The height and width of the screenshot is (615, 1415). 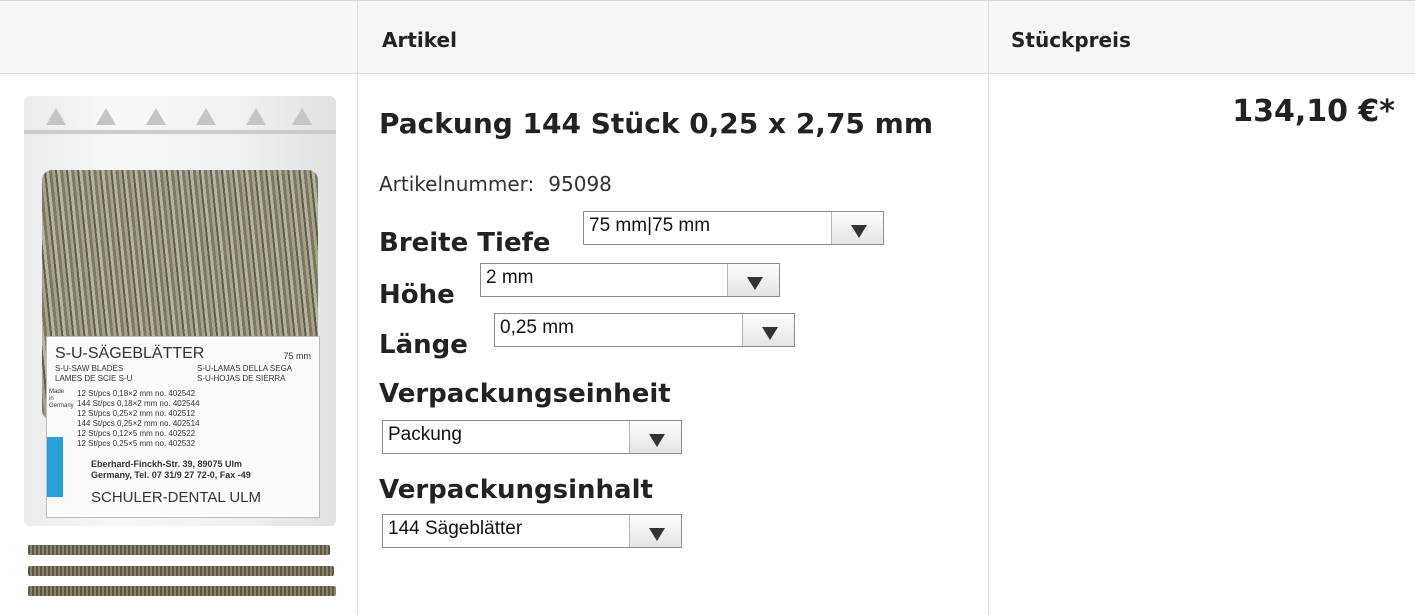 I want to click on label-row: 12 St/pcs 0,18×2 mm no. 402542, so click(x=136, y=393).